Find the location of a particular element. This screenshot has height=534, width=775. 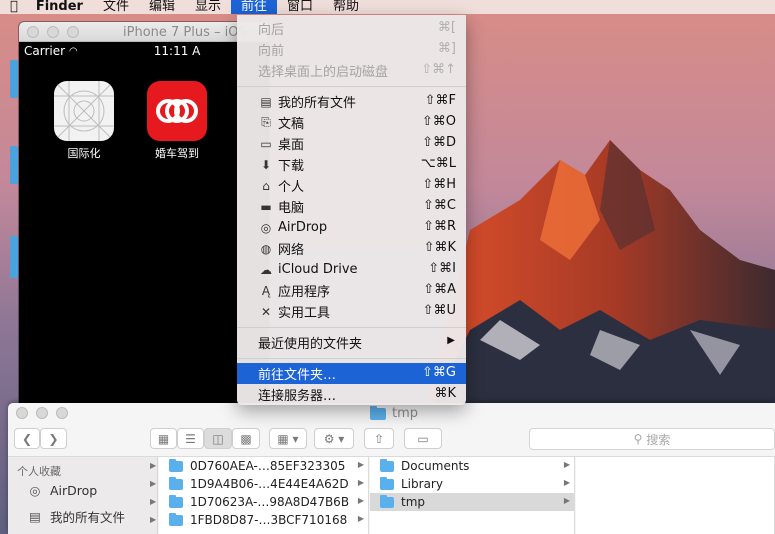

list-item: 0D760AEA-…85EF323305 ▶ is located at coordinates (263, 466).